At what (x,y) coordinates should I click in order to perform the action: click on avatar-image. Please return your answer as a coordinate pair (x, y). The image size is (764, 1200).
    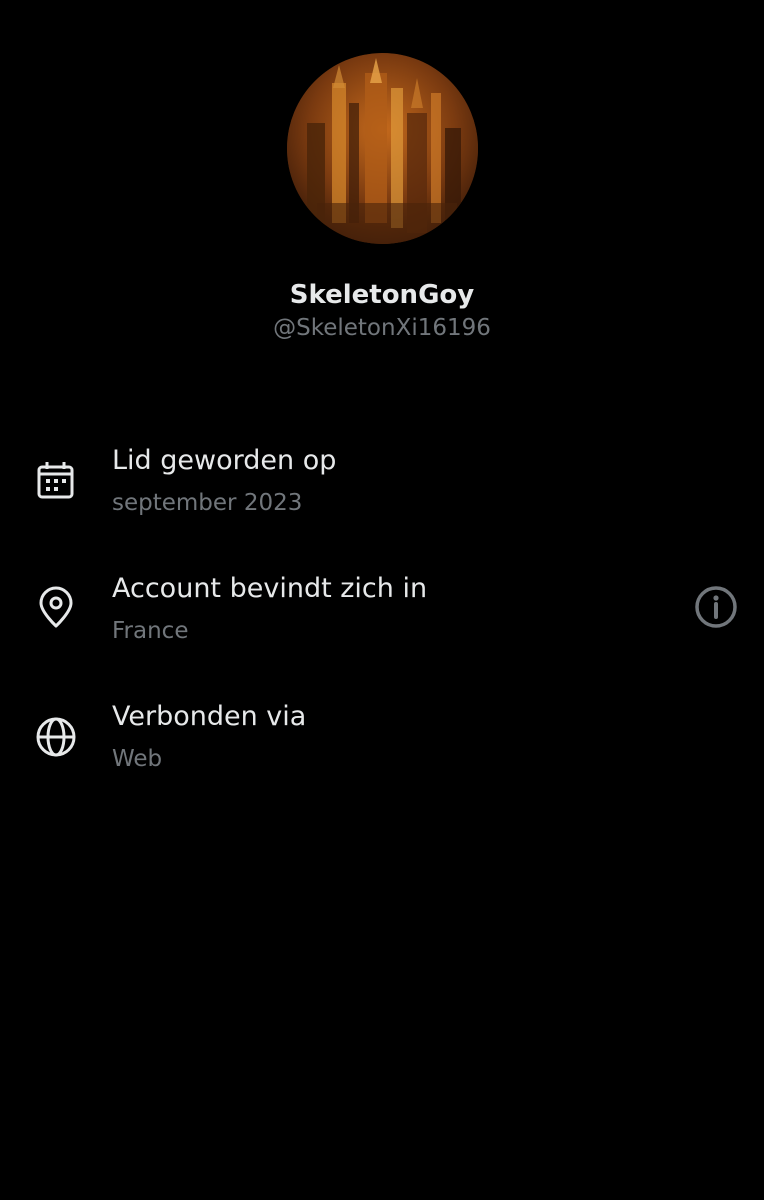
    Looking at the image, I should click on (382, 148).